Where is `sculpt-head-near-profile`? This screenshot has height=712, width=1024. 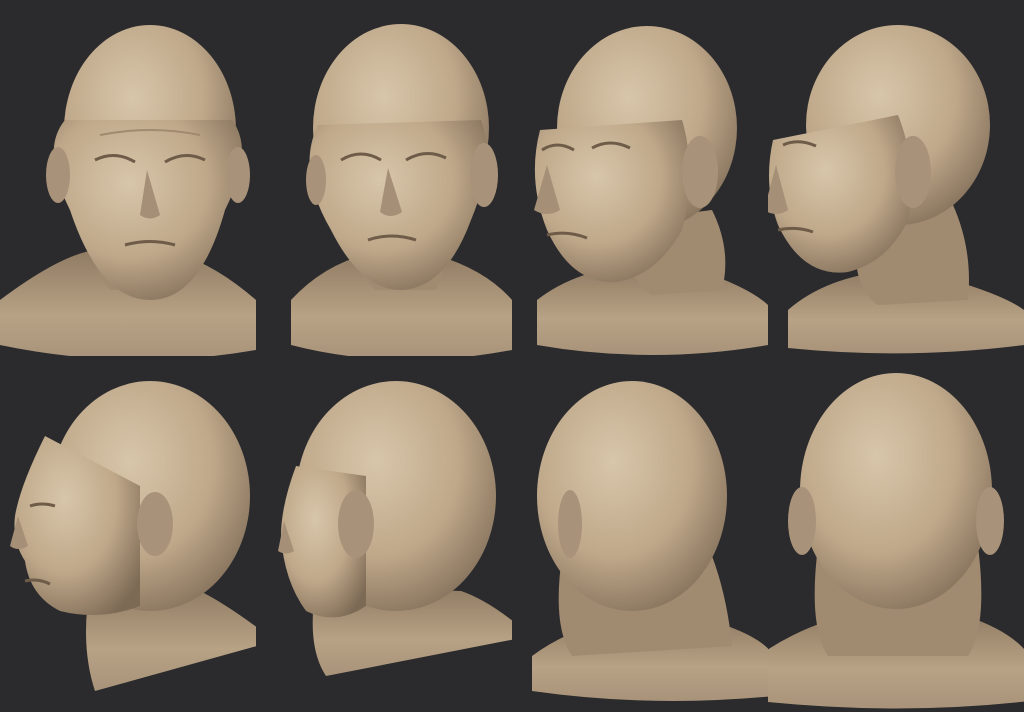 sculpt-head-near-profile is located at coordinates (896, 189).